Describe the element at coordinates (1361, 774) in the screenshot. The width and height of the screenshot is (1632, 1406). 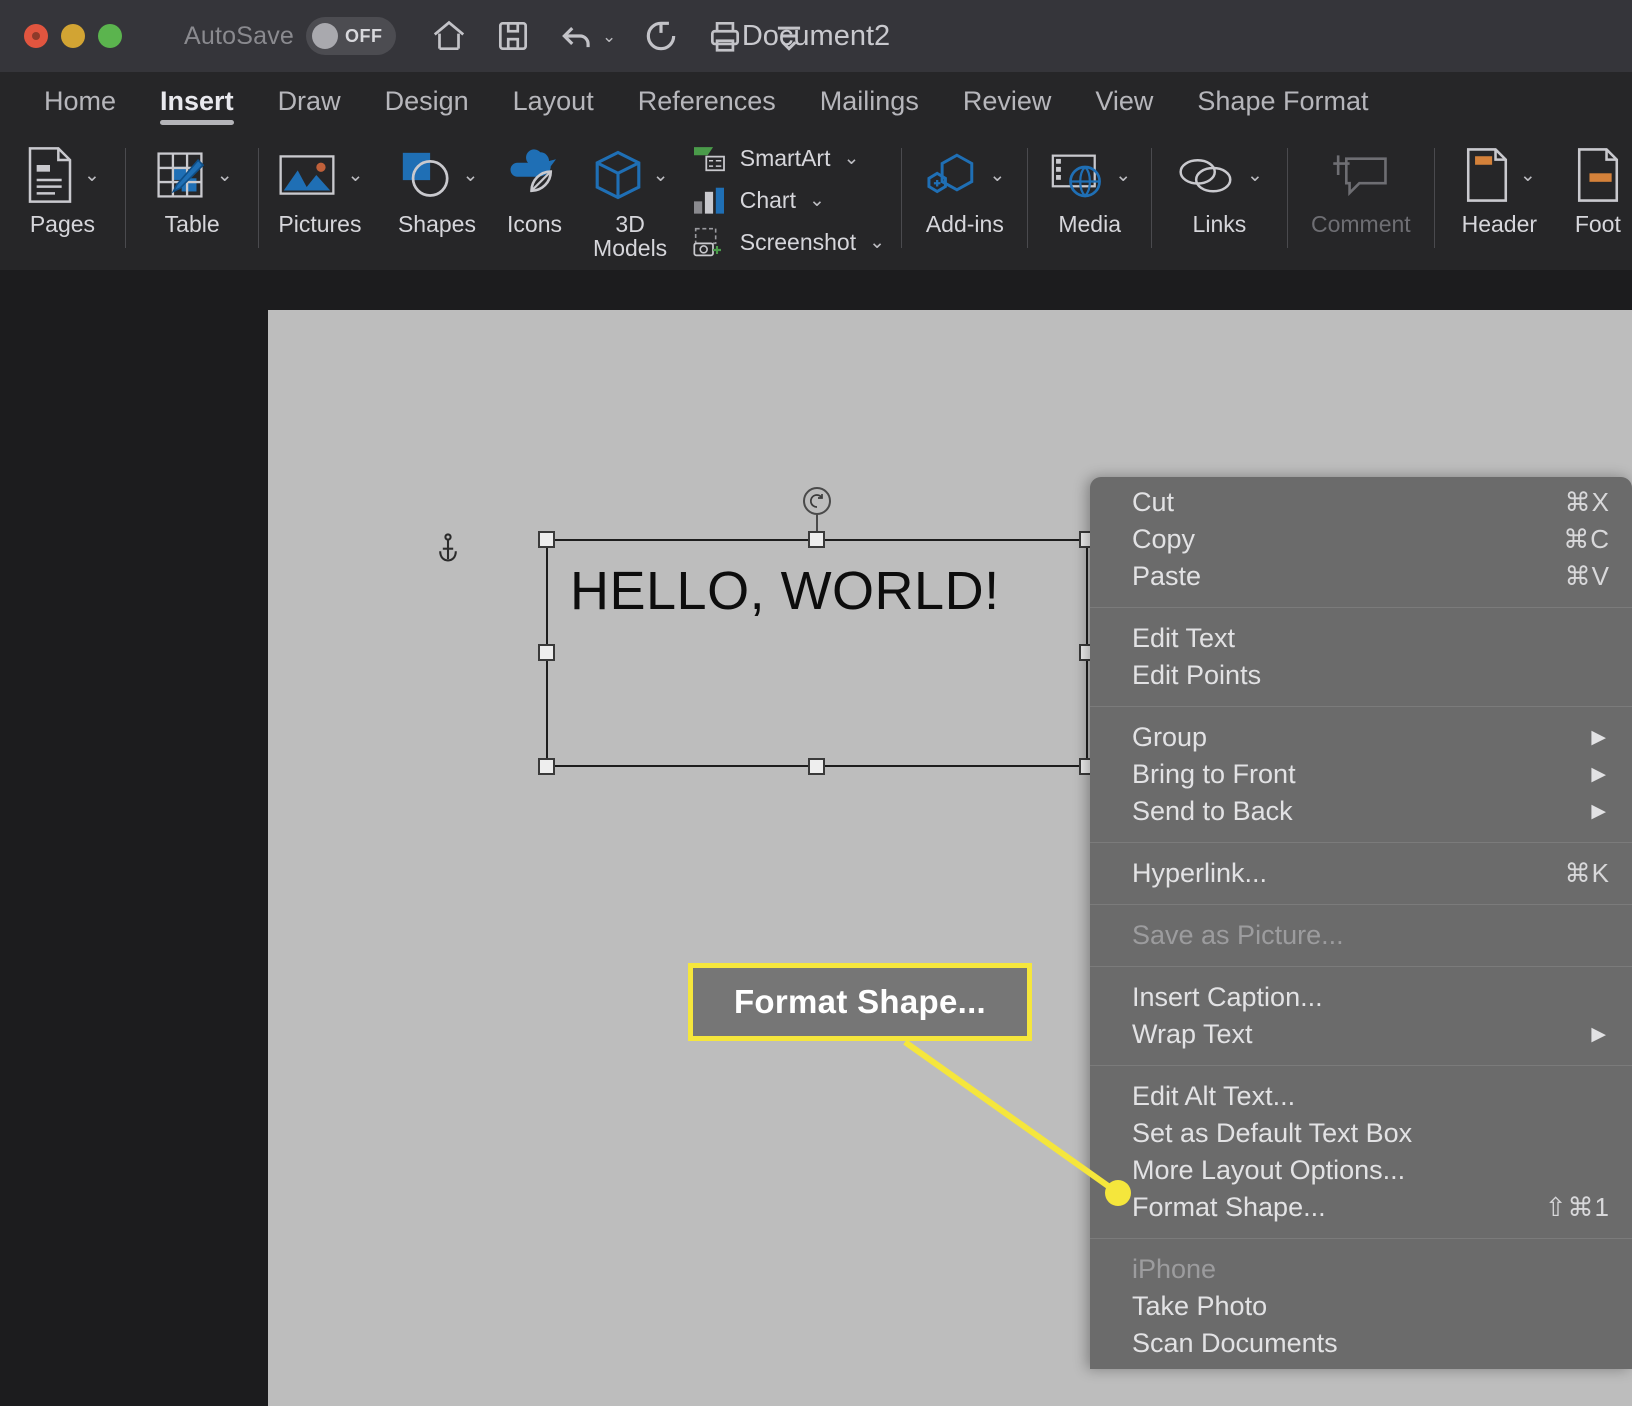
I see `menu-item-bring-to-front: Bring to Front ▶` at that location.